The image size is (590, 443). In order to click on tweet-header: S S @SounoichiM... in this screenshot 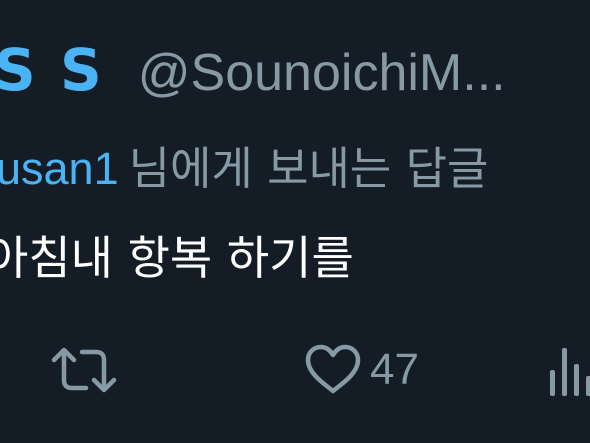, I will do `click(253, 70)`.